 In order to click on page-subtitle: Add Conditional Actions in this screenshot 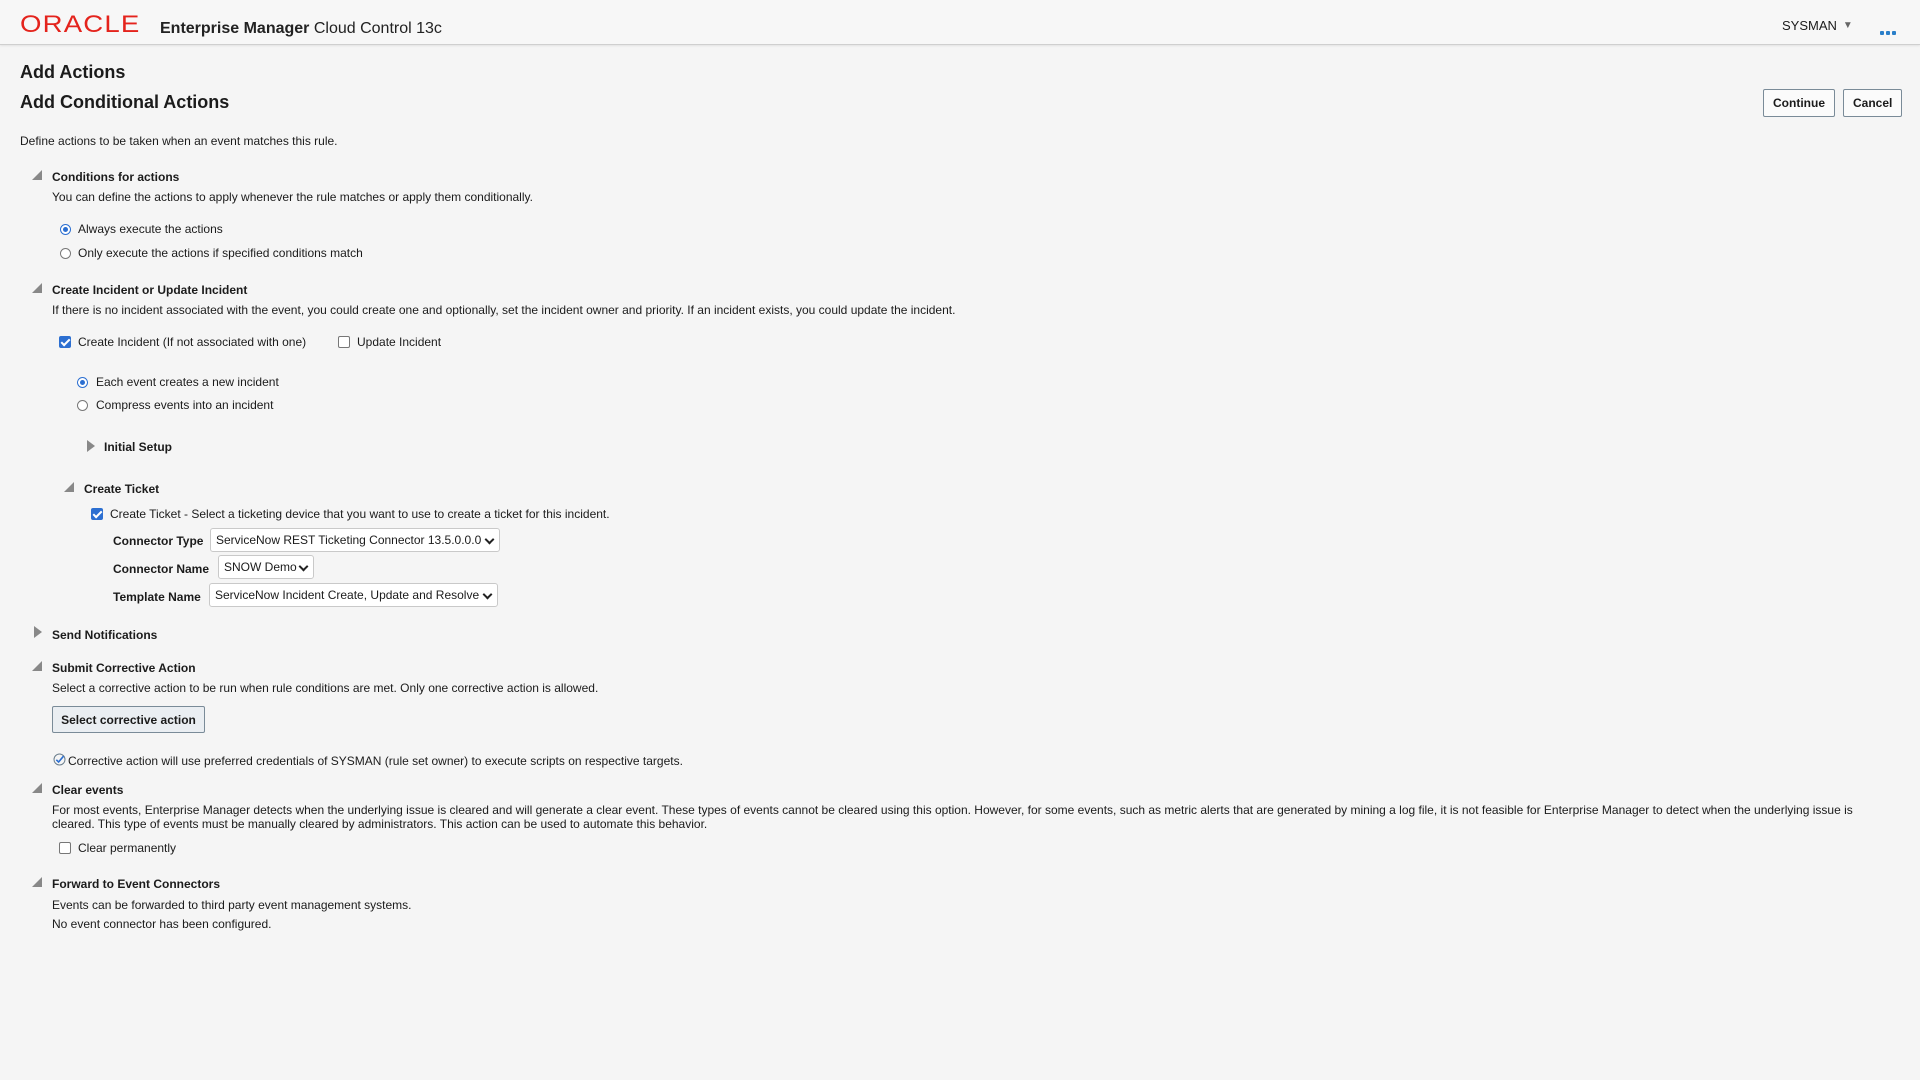, I will do `click(125, 102)`.